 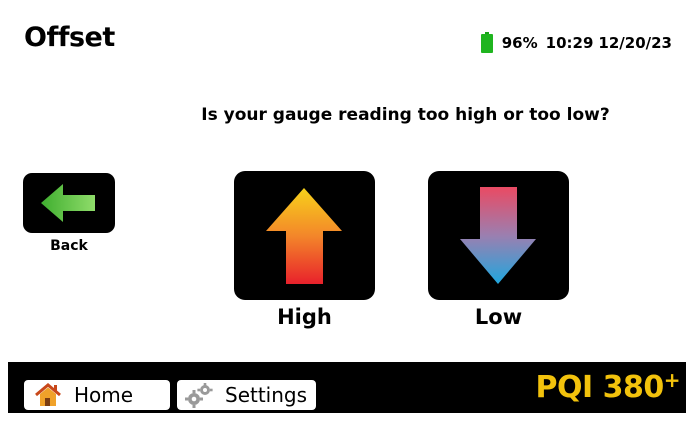 What do you see at coordinates (569, 42) in the screenshot?
I see `clock-time: 10:29` at bounding box center [569, 42].